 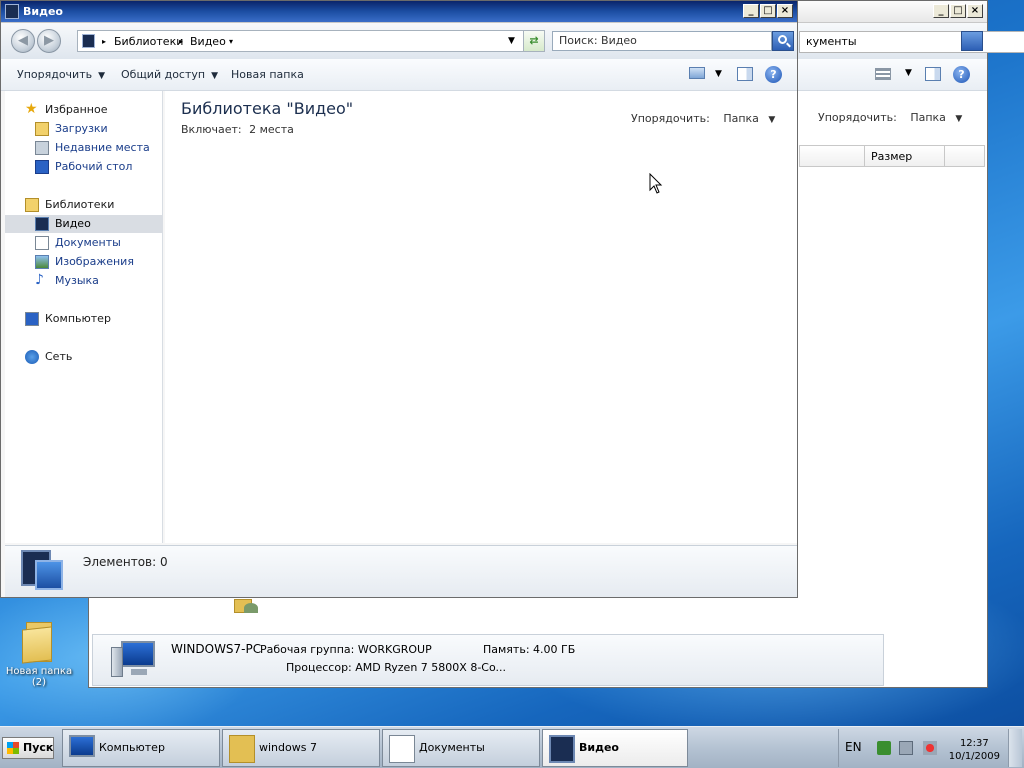 What do you see at coordinates (237, 129) in the screenshot?
I see `library-includes: Включает: 2 места` at bounding box center [237, 129].